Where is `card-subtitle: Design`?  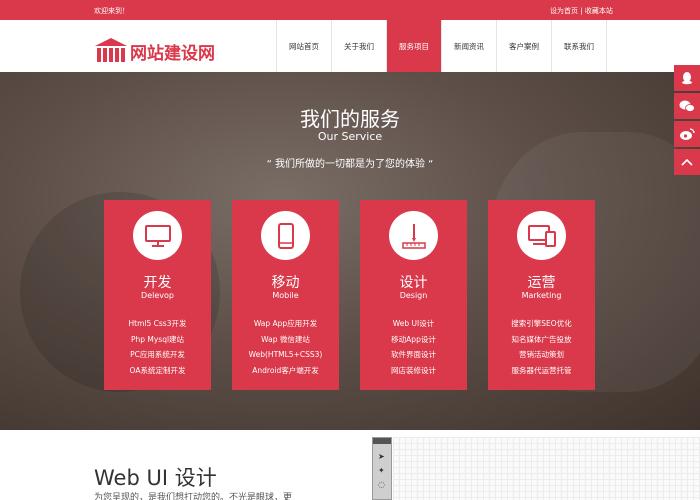
card-subtitle: Design is located at coordinates (413, 295).